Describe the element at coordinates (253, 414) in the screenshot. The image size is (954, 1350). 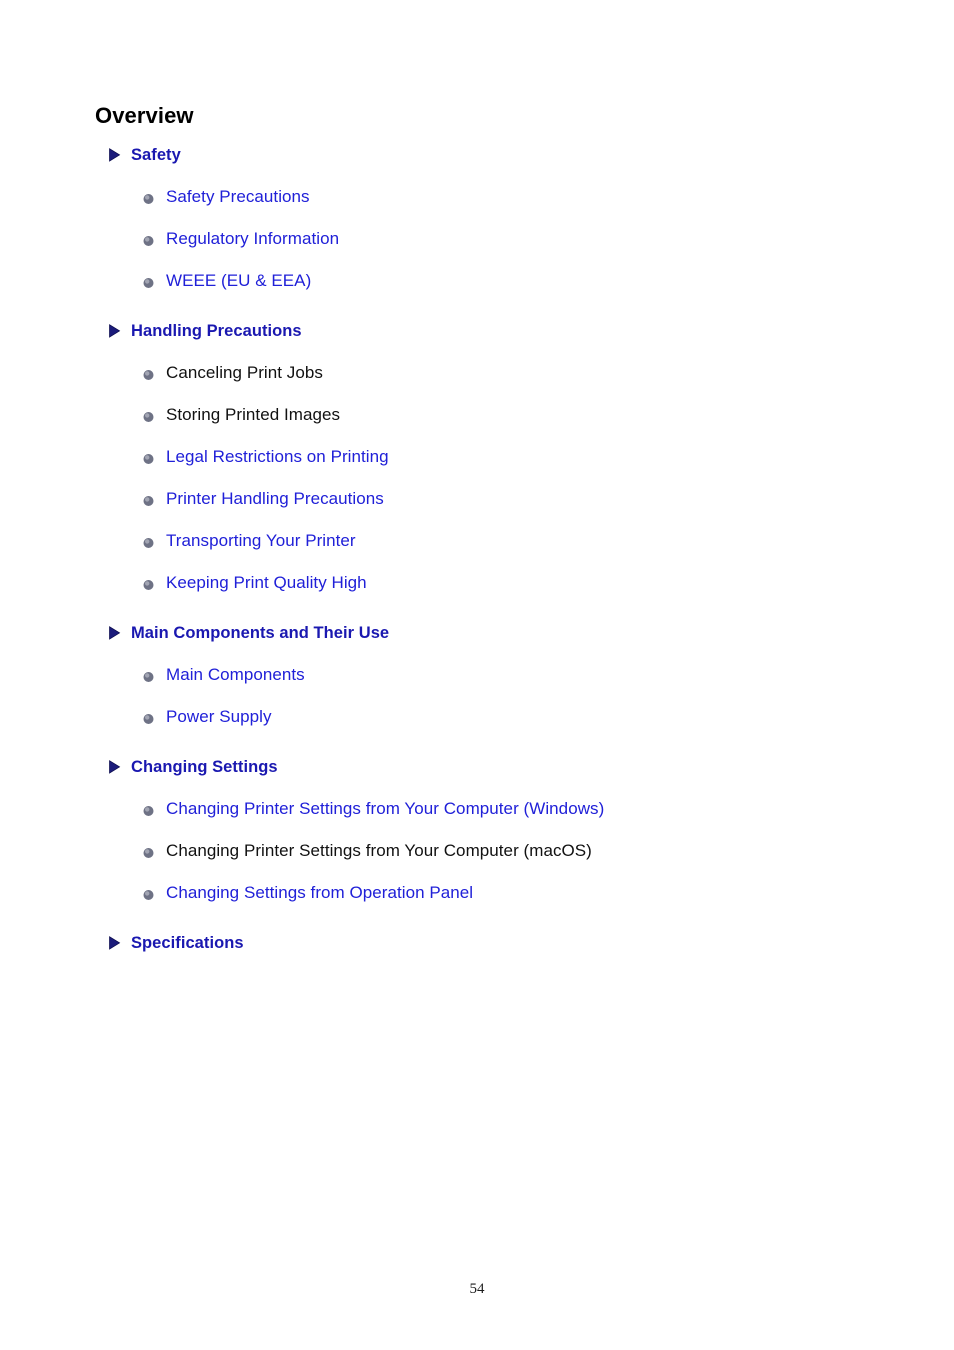
I see `toc-item-label: Storing Printed Images` at that location.